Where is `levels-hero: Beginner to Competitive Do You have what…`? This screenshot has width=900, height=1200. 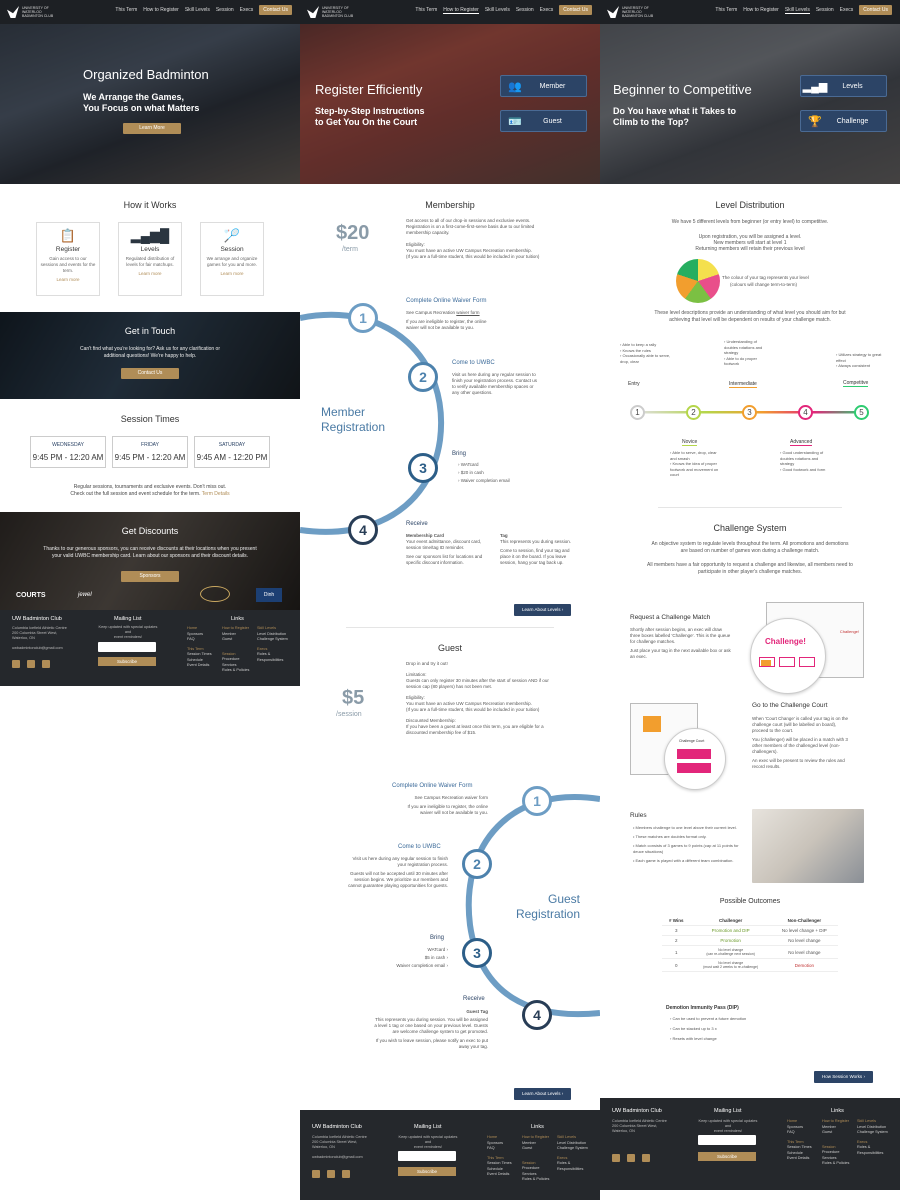
levels-hero: Beginner to Competitive Do You have what… is located at coordinates (750, 104).